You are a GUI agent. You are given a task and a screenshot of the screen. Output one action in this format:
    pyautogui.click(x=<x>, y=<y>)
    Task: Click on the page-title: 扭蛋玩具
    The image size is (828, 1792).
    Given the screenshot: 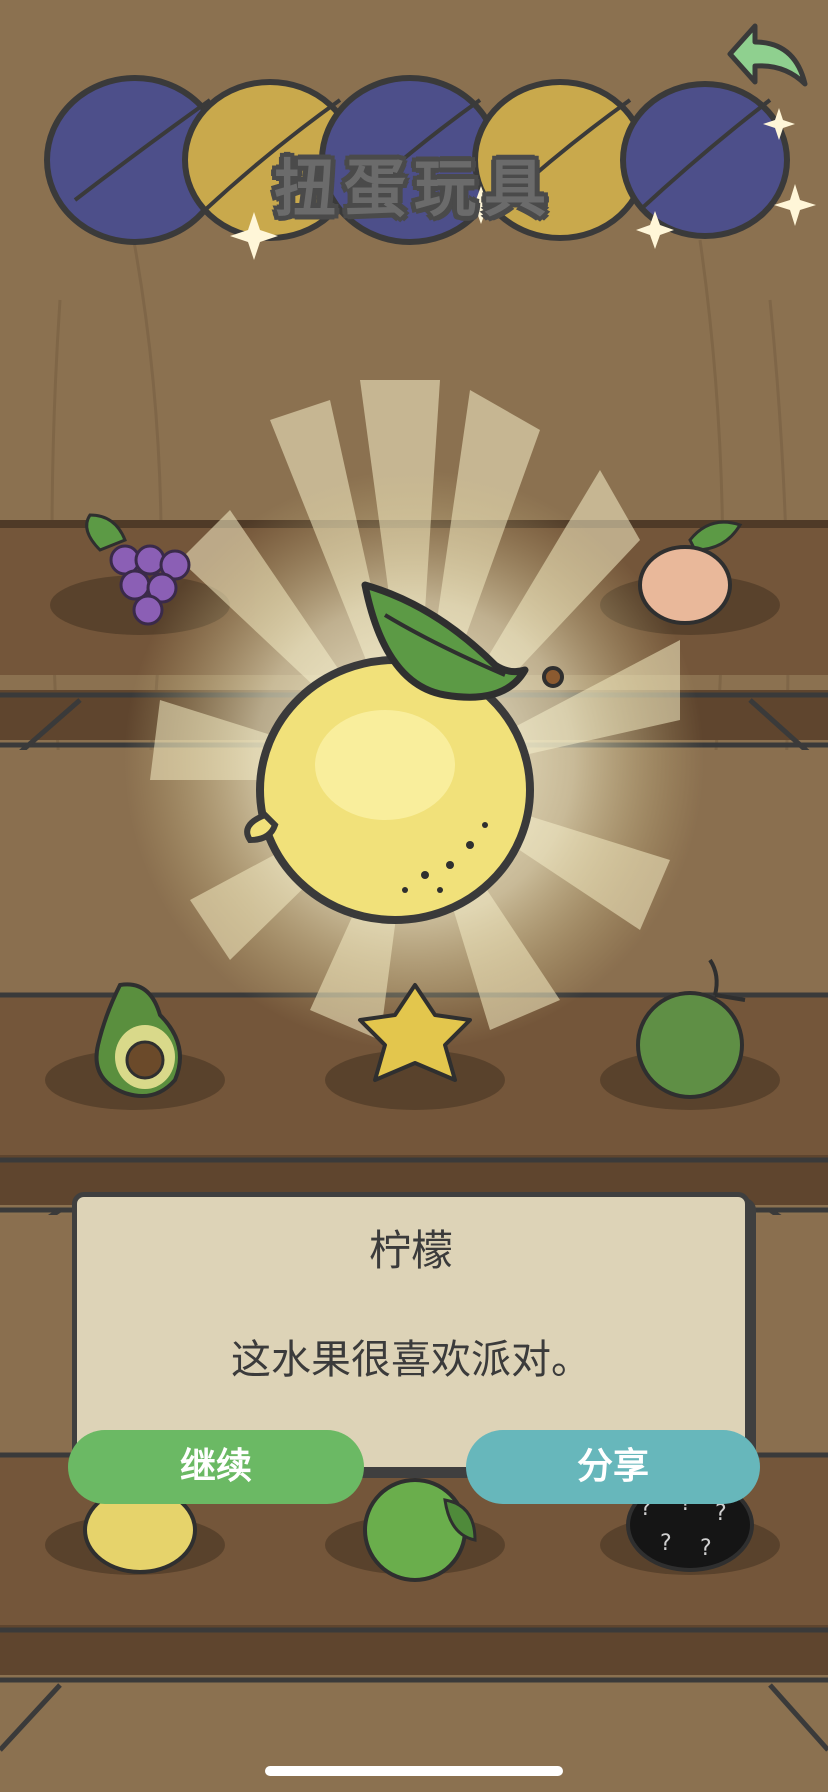 What is the action you would take?
    pyautogui.click(x=413, y=188)
    